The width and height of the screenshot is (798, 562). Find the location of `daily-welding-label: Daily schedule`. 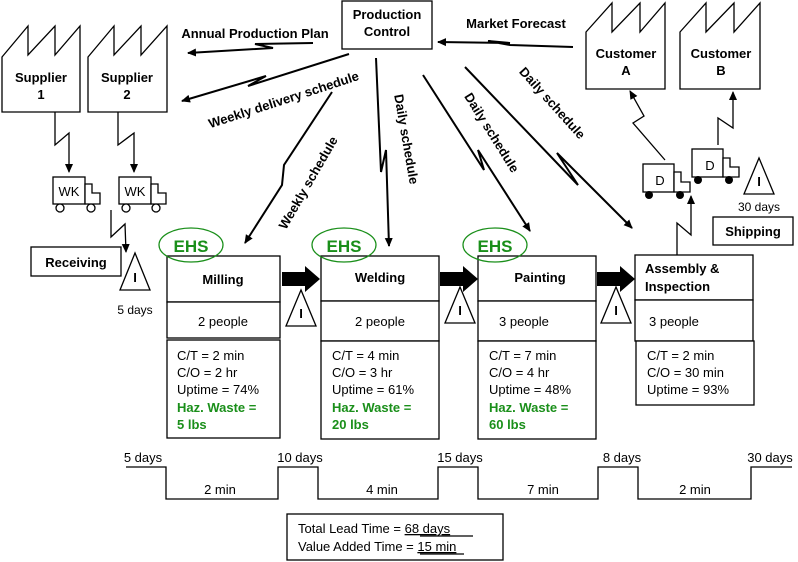

daily-welding-label: Daily schedule is located at coordinates (406, 139).